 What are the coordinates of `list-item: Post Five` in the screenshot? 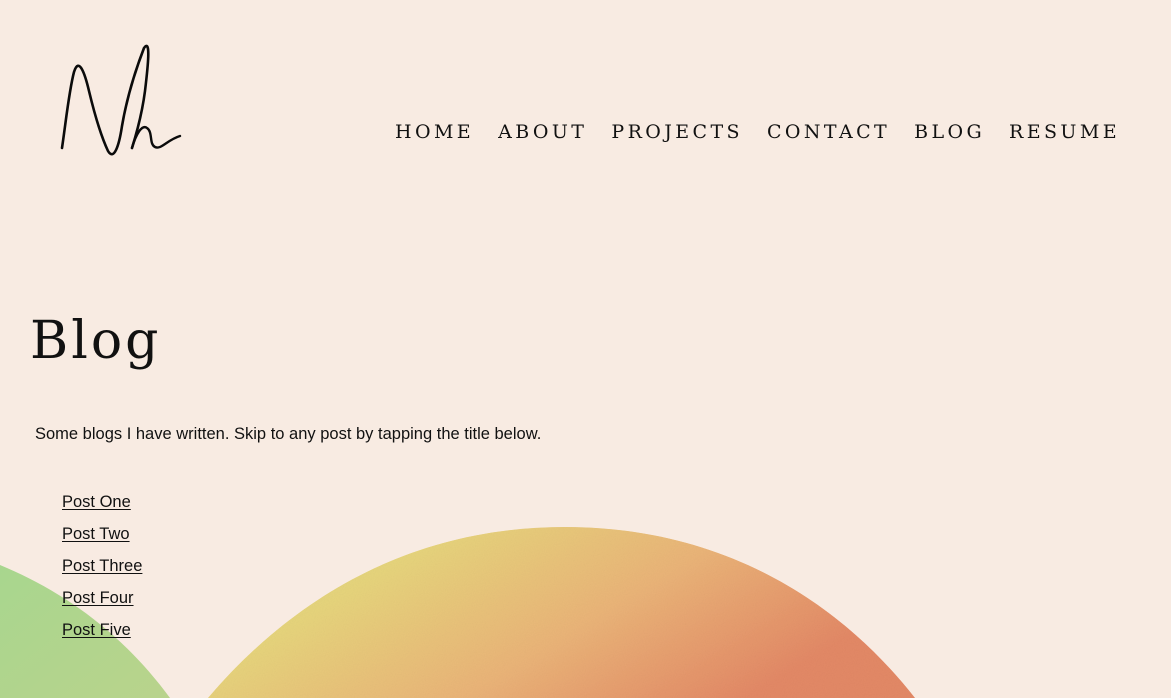 It's located at (102, 635).